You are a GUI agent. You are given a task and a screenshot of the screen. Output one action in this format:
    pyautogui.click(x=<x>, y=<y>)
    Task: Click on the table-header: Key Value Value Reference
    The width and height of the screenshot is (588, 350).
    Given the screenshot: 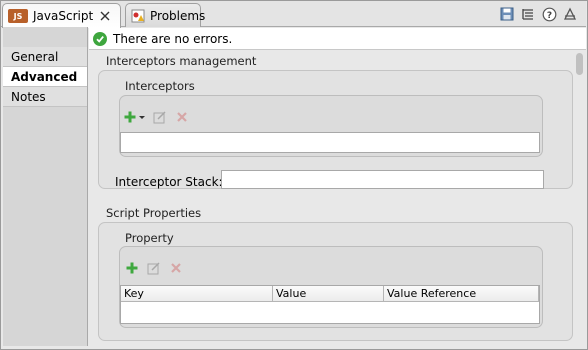 What is the action you would take?
    pyautogui.click(x=330, y=294)
    